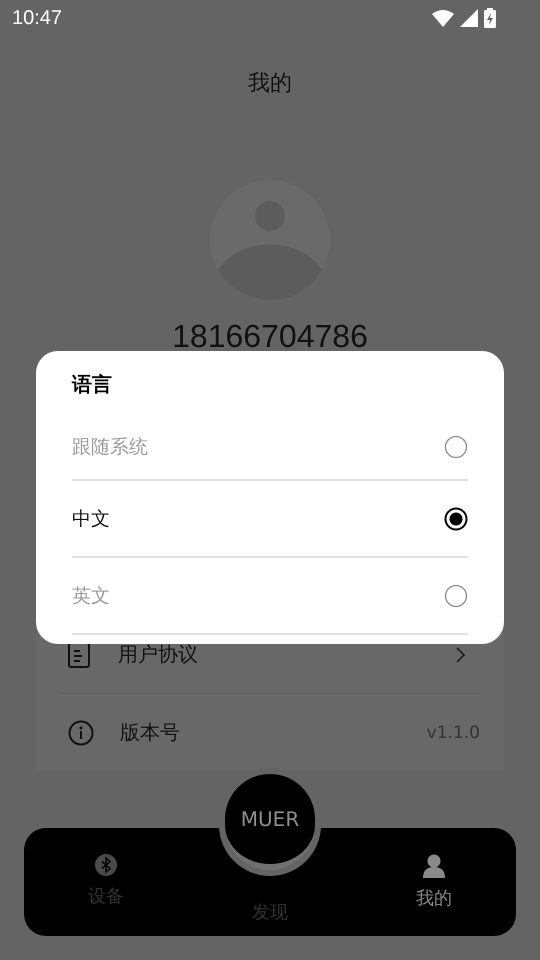 Image resolution: width=540 pixels, height=960 pixels. What do you see at coordinates (270, 84) in the screenshot?
I see `page-title: 我的` at bounding box center [270, 84].